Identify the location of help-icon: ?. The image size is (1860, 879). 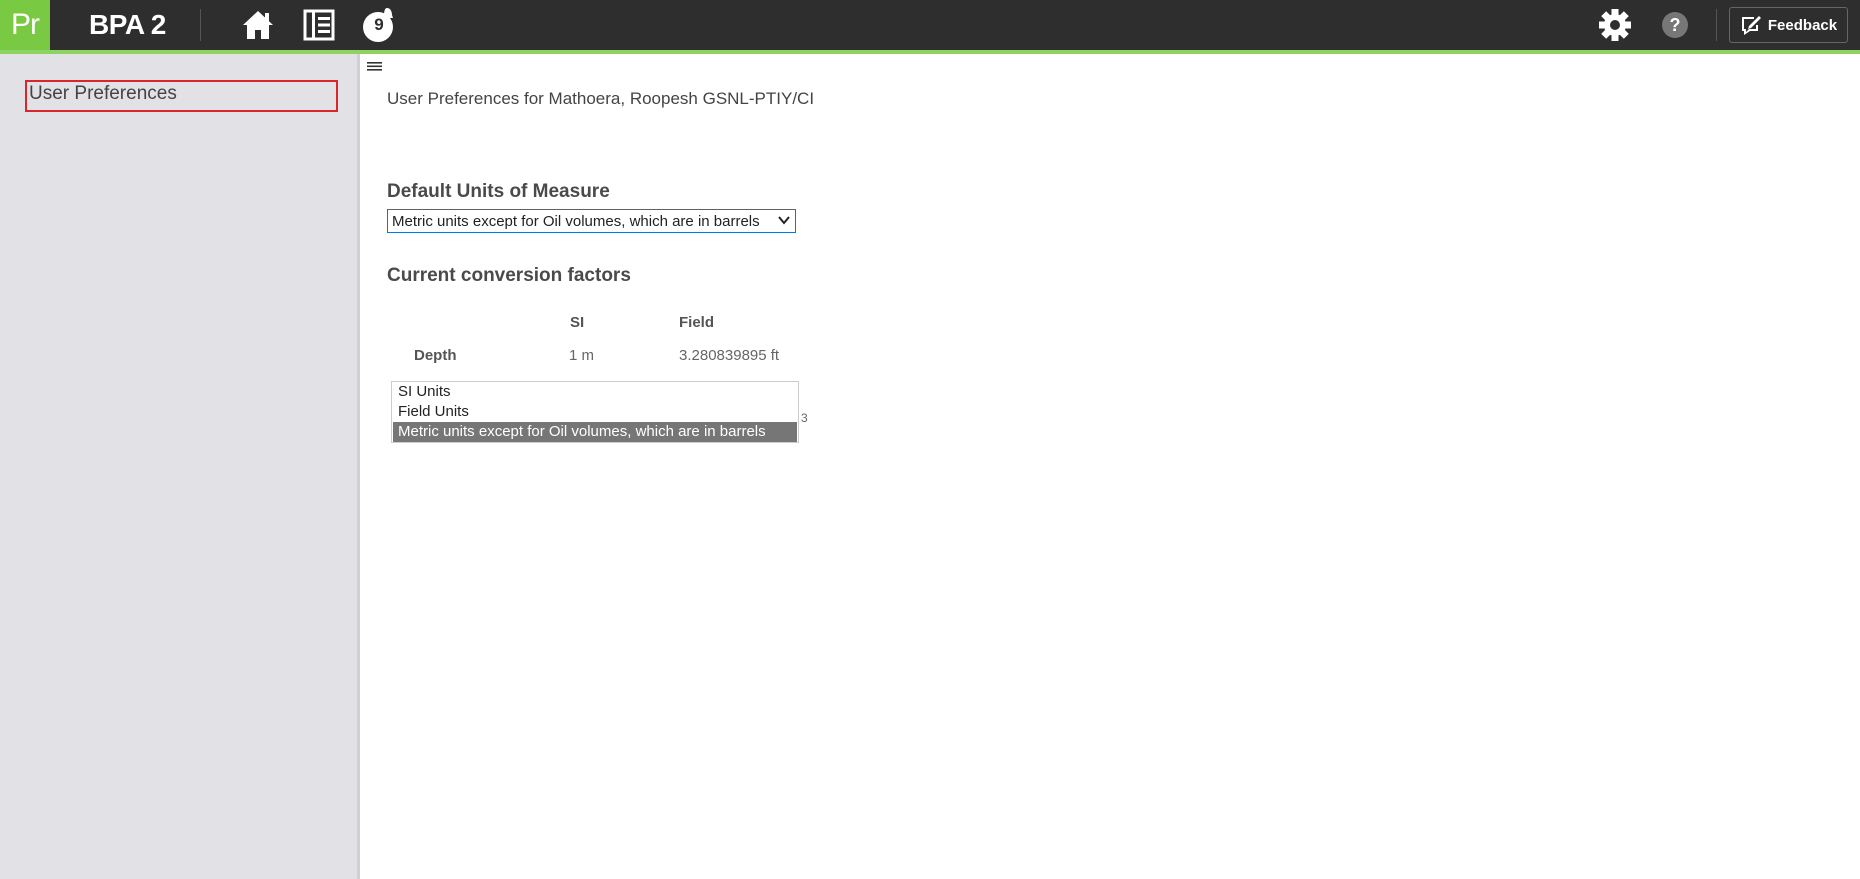
(1675, 25).